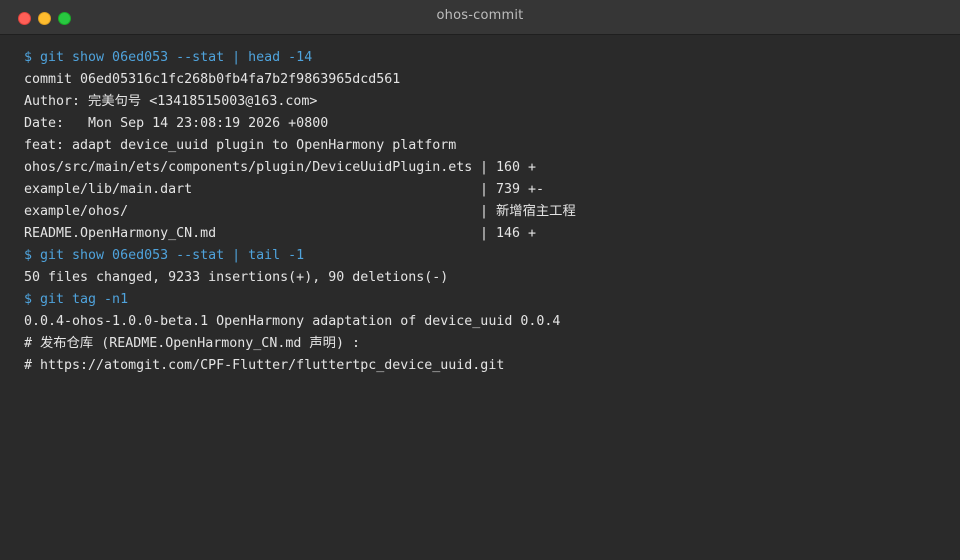  Describe the element at coordinates (164, 255) in the screenshot. I see `command-line: $ git show 06ed053 --stat | tail -1` at that location.